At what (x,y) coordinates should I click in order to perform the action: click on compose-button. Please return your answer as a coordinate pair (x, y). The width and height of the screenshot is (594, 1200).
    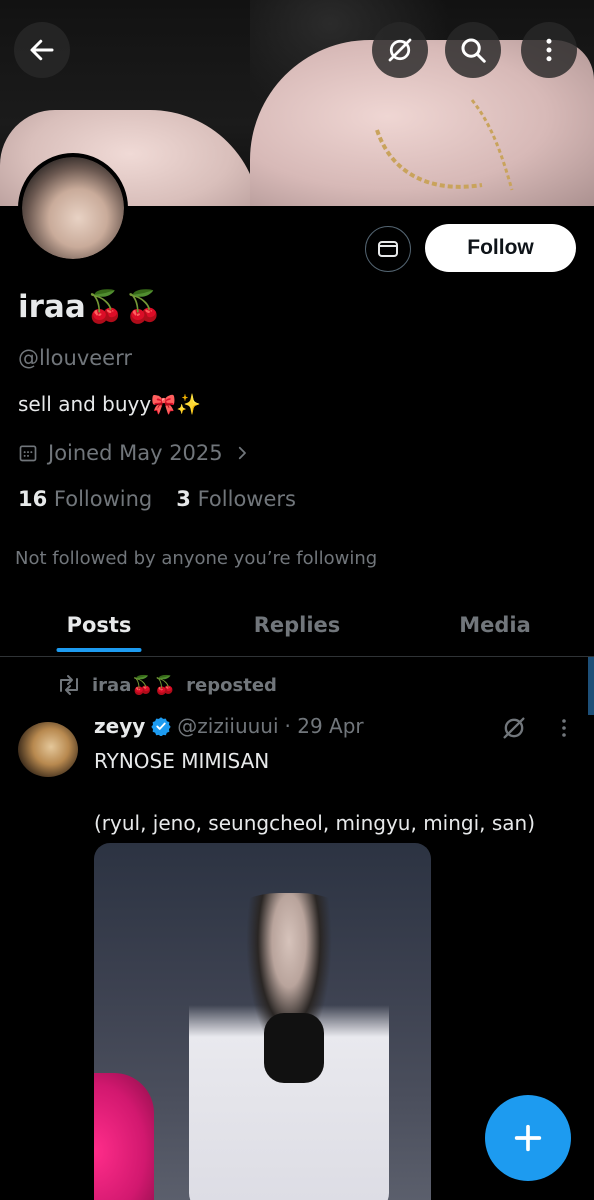
    Looking at the image, I should click on (528, 1138).